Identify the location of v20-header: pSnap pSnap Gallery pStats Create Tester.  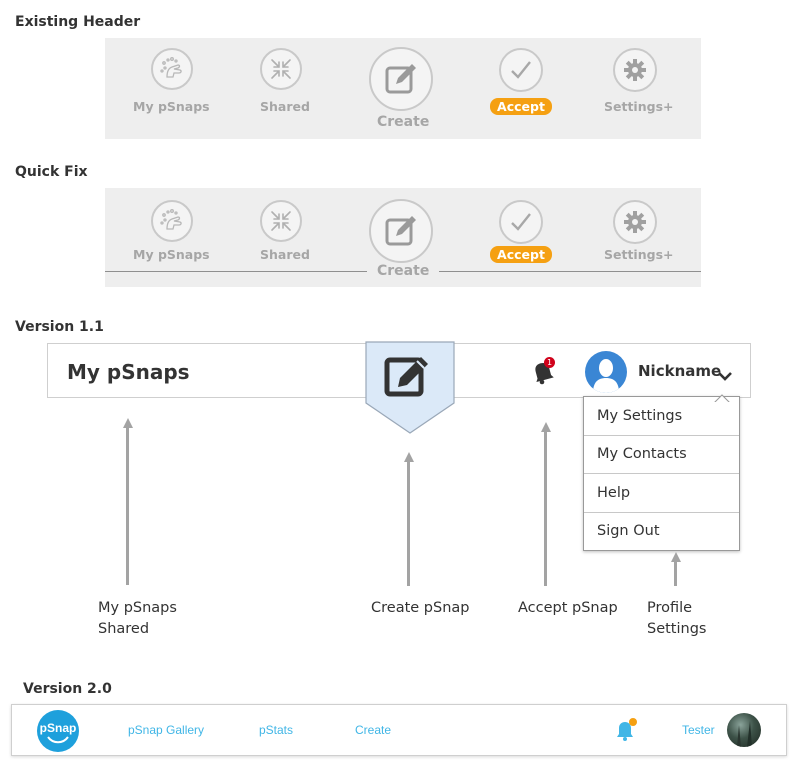
(399, 730).